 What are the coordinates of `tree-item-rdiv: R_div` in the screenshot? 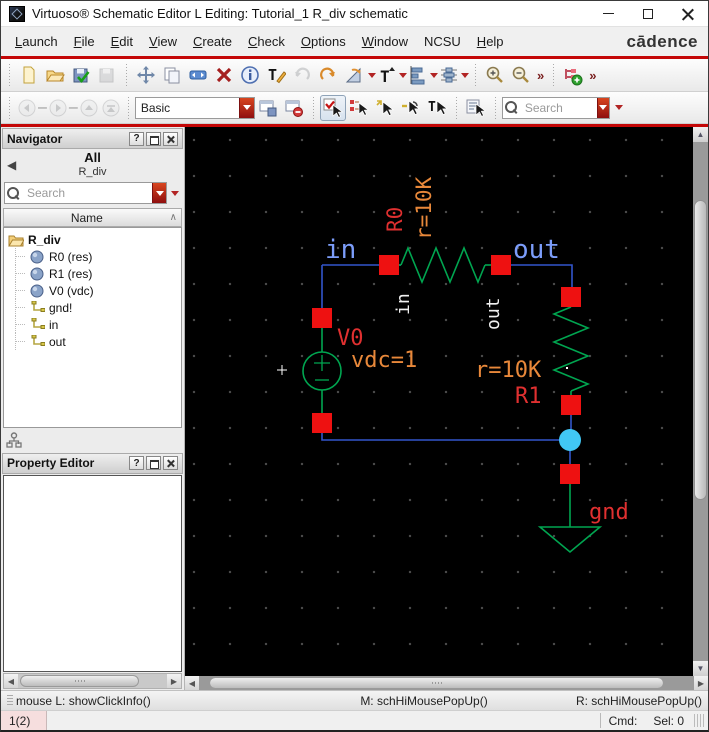 It's located at (94, 239).